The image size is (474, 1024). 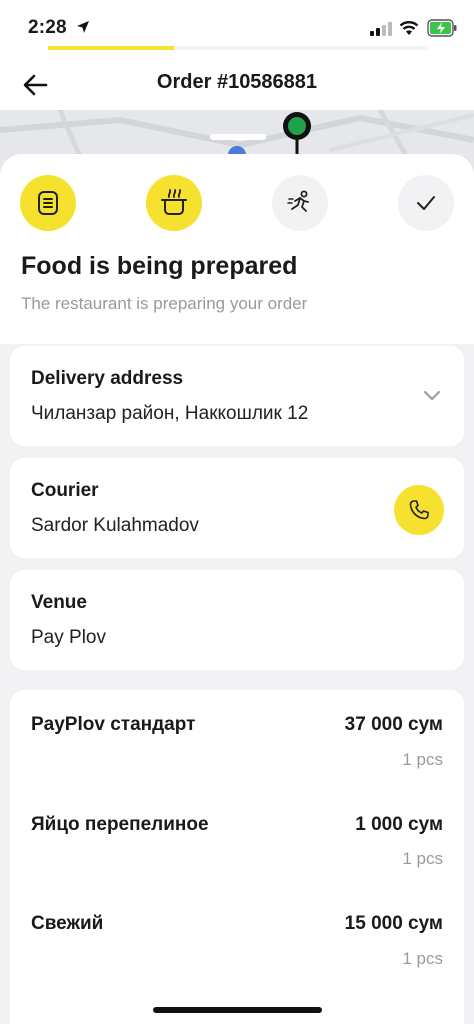 I want to click on order-status-subtitle: The restaurant is preparing your order, so click(x=164, y=303).